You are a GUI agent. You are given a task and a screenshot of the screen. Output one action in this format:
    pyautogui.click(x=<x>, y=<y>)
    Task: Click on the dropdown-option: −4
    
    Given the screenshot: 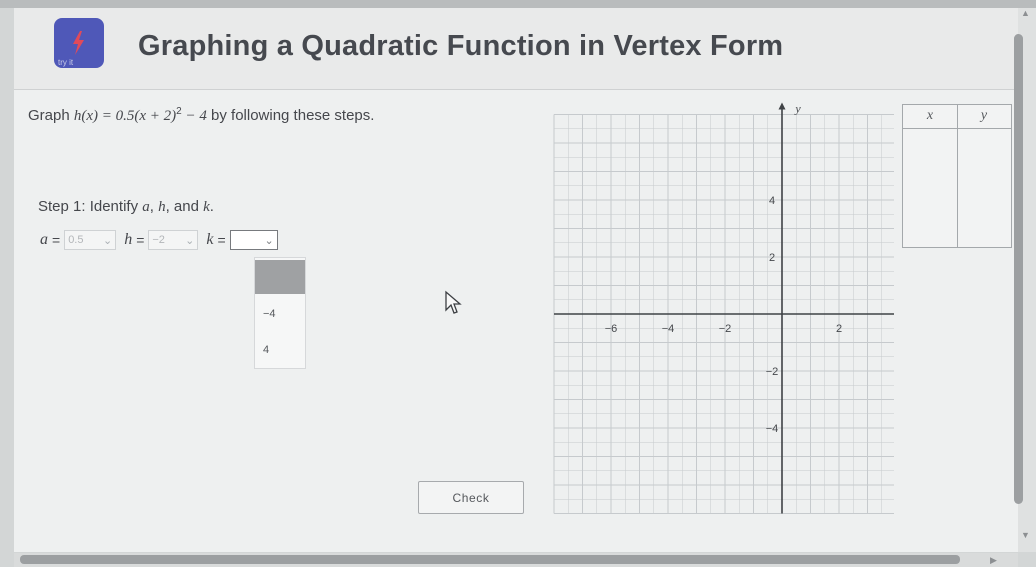 What is the action you would take?
    pyautogui.click(x=280, y=312)
    